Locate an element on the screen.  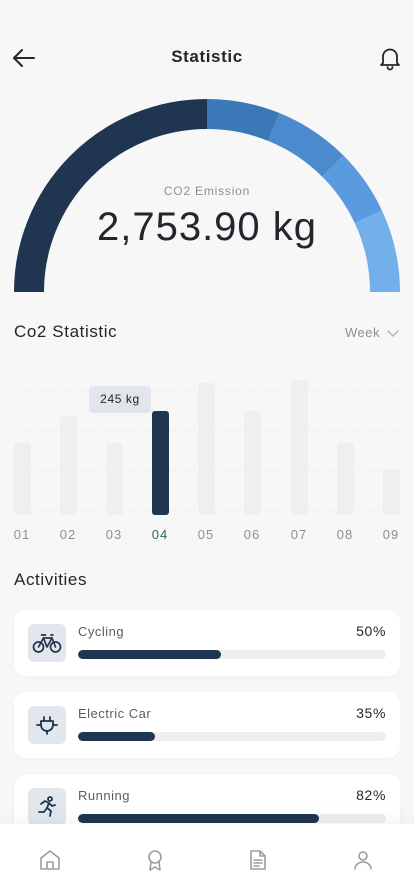
bicycle-icon is located at coordinates (47, 643).